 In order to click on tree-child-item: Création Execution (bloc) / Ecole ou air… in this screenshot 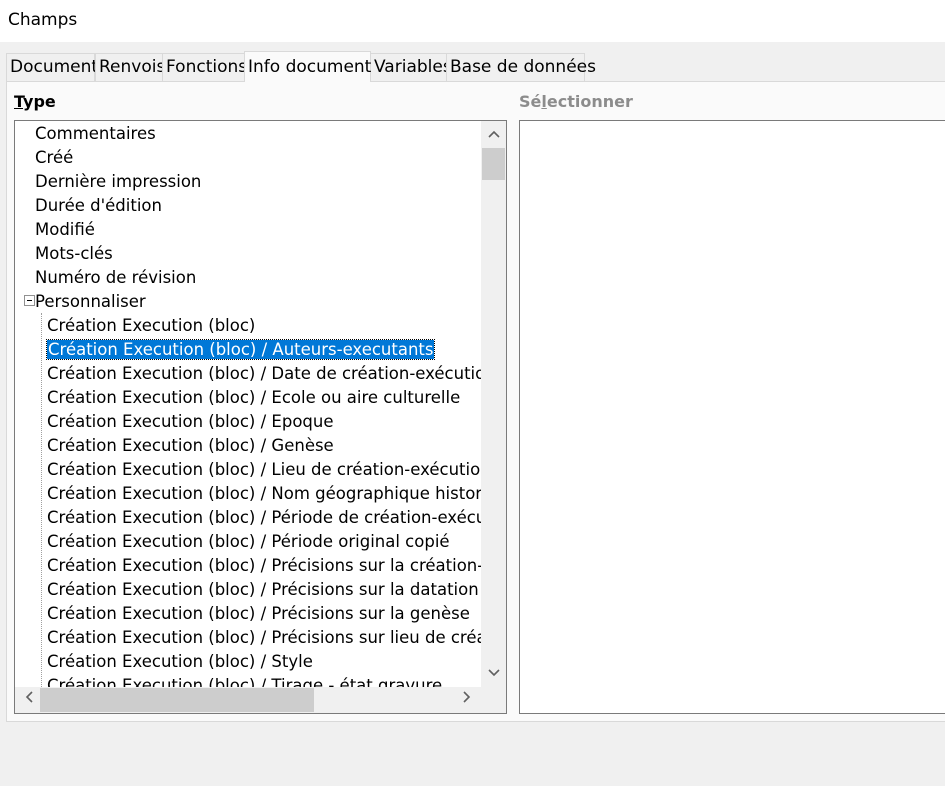, I will do `click(253, 398)`.